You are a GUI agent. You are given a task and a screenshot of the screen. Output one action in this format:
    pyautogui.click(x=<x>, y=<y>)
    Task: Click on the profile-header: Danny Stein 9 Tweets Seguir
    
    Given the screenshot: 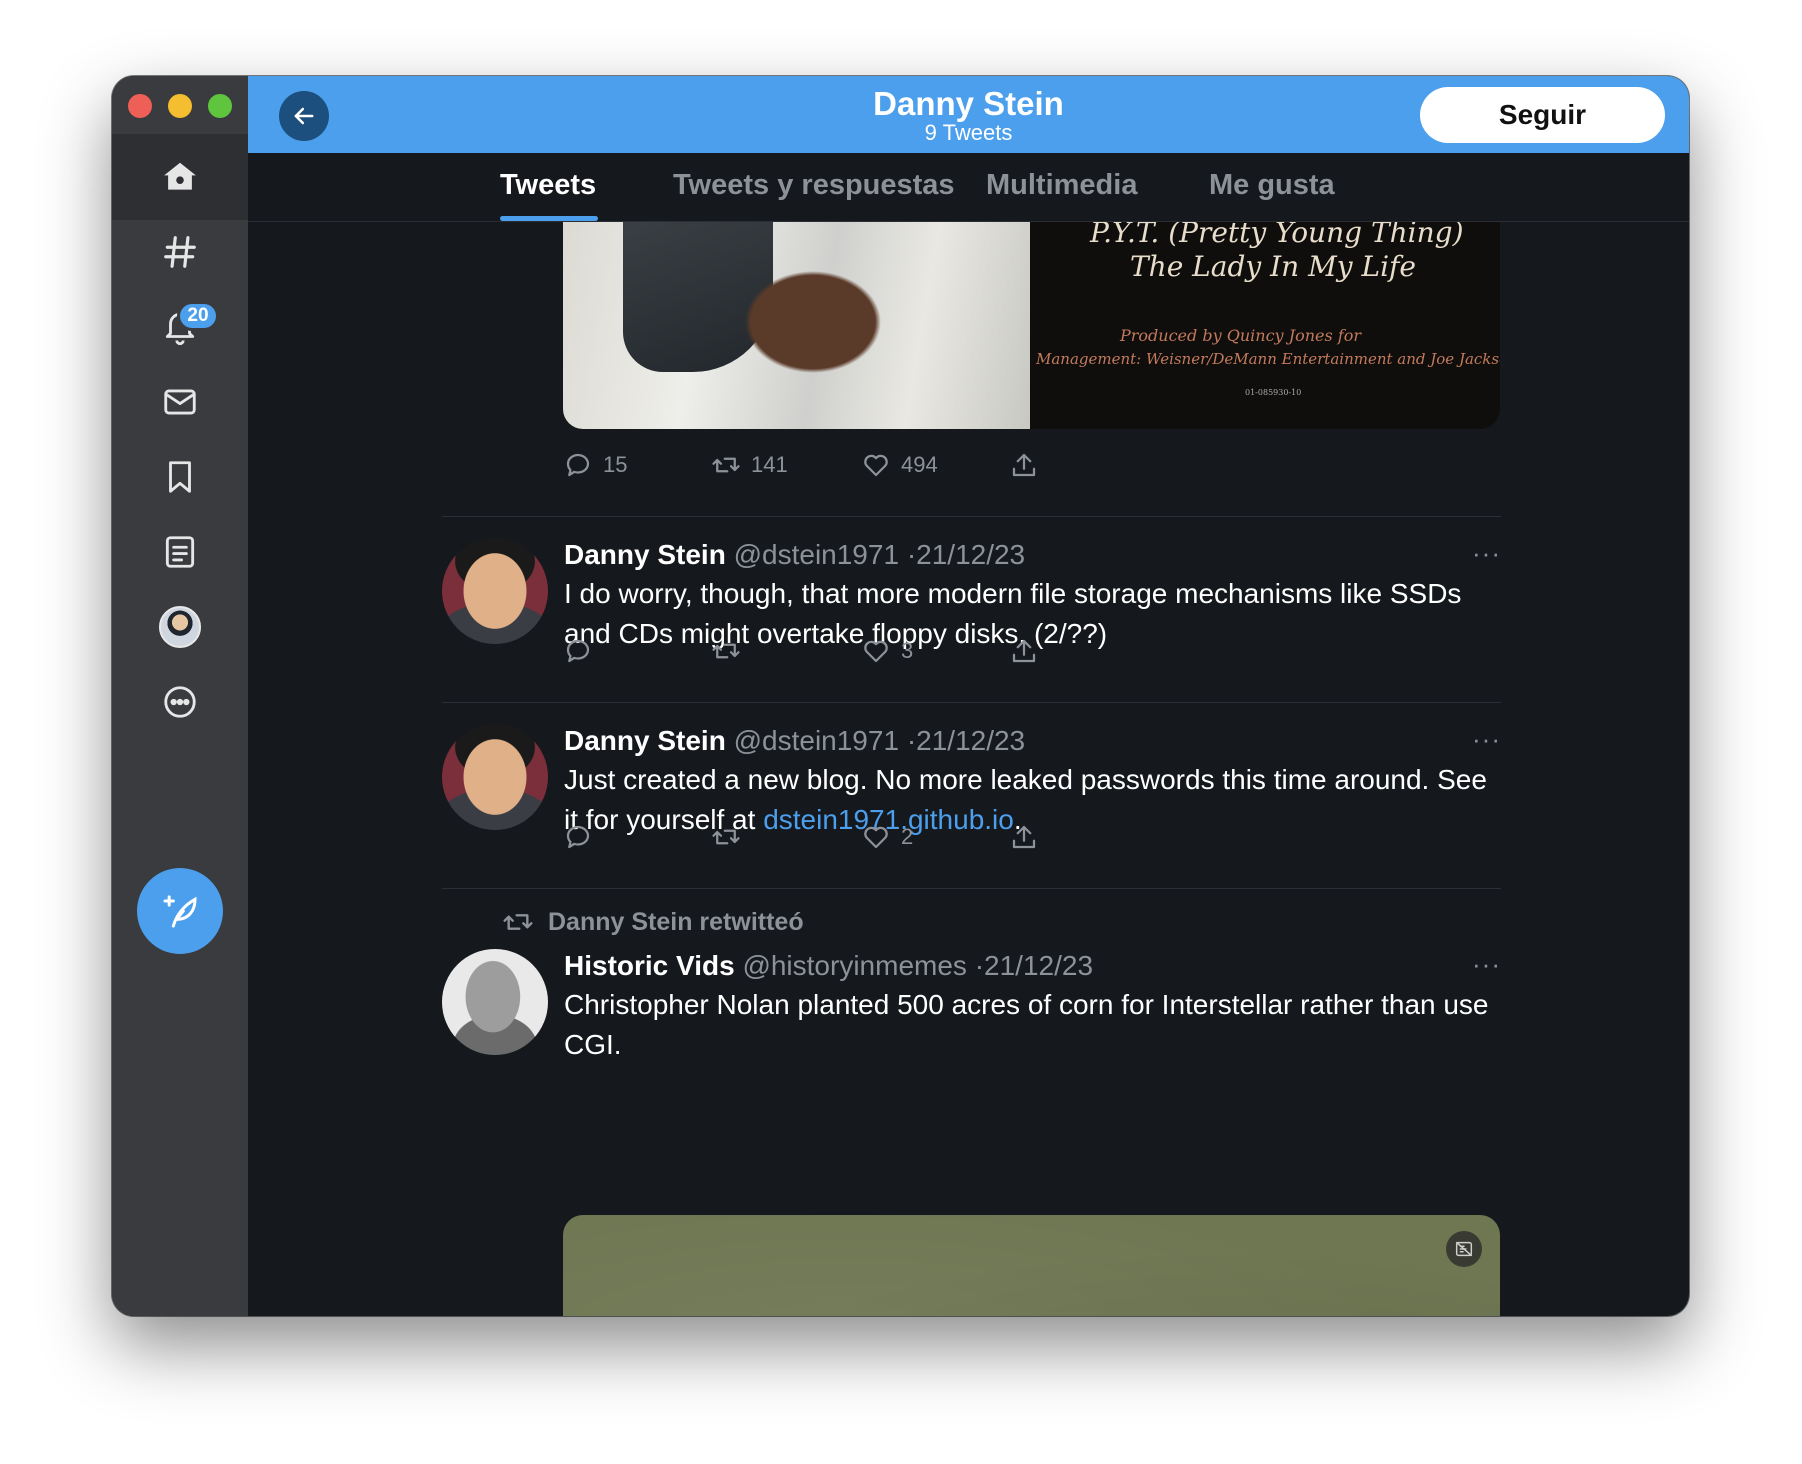 What is the action you would take?
    pyautogui.click(x=968, y=114)
    